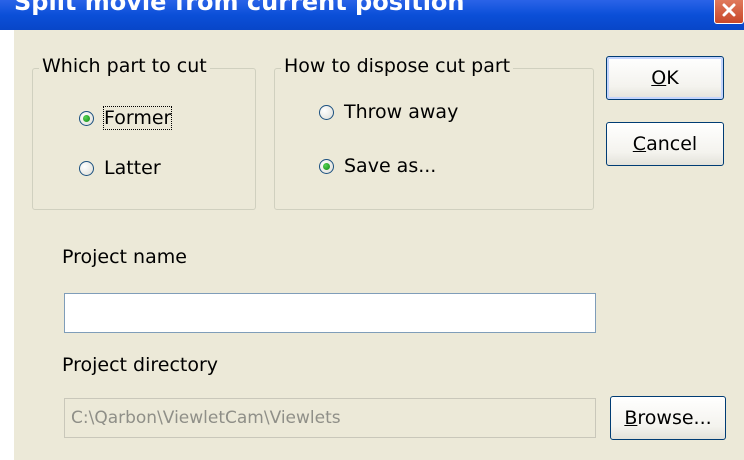 This screenshot has width=744, height=460. I want to click on radio-former: Former, so click(126, 118).